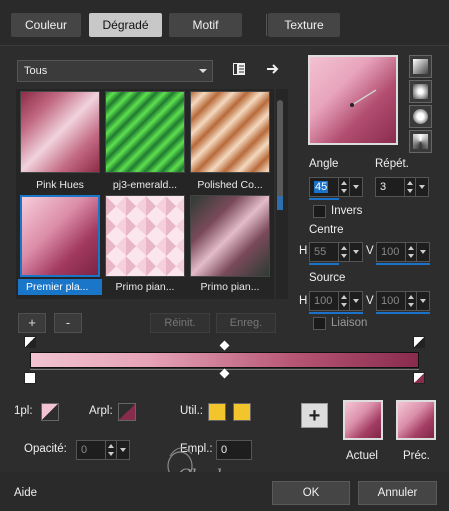 The image size is (449, 511). Describe the element at coordinates (32, 323) in the screenshot. I see `add-gradient-button: +` at that location.